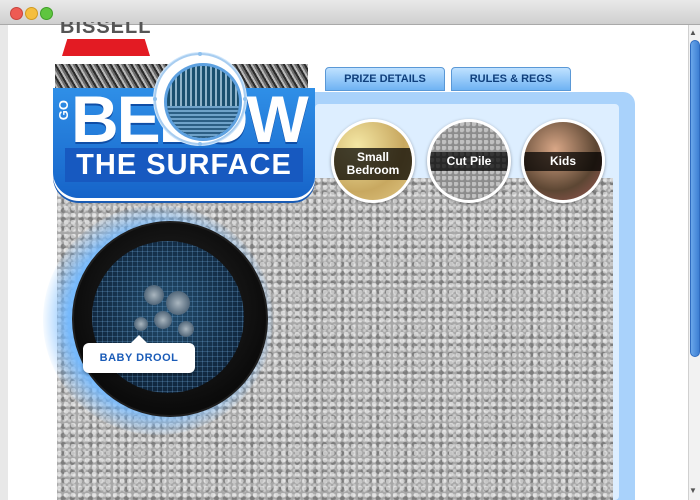  Describe the element at coordinates (693, 32) in the screenshot. I see `scroll-up-arrow-icon: ▲` at that location.